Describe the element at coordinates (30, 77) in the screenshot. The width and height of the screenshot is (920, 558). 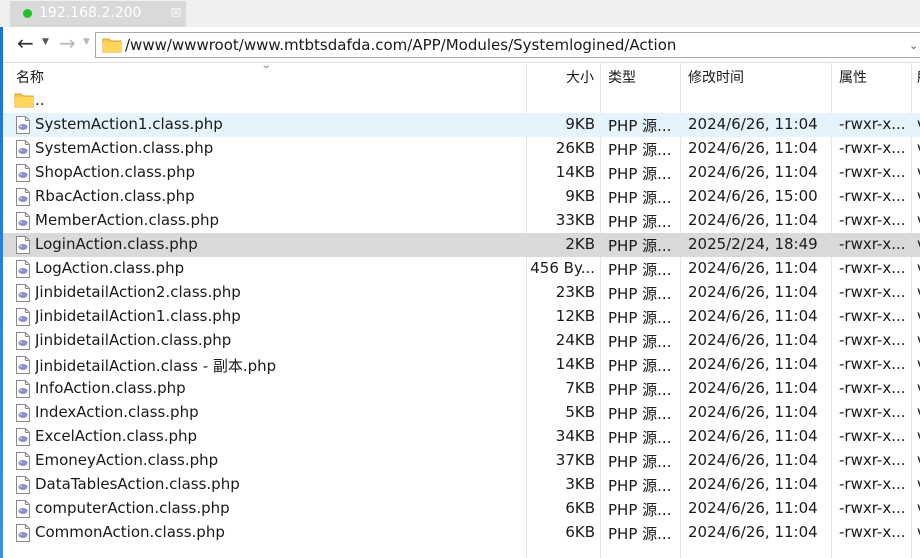
I see `column-header-name: 名称` at that location.